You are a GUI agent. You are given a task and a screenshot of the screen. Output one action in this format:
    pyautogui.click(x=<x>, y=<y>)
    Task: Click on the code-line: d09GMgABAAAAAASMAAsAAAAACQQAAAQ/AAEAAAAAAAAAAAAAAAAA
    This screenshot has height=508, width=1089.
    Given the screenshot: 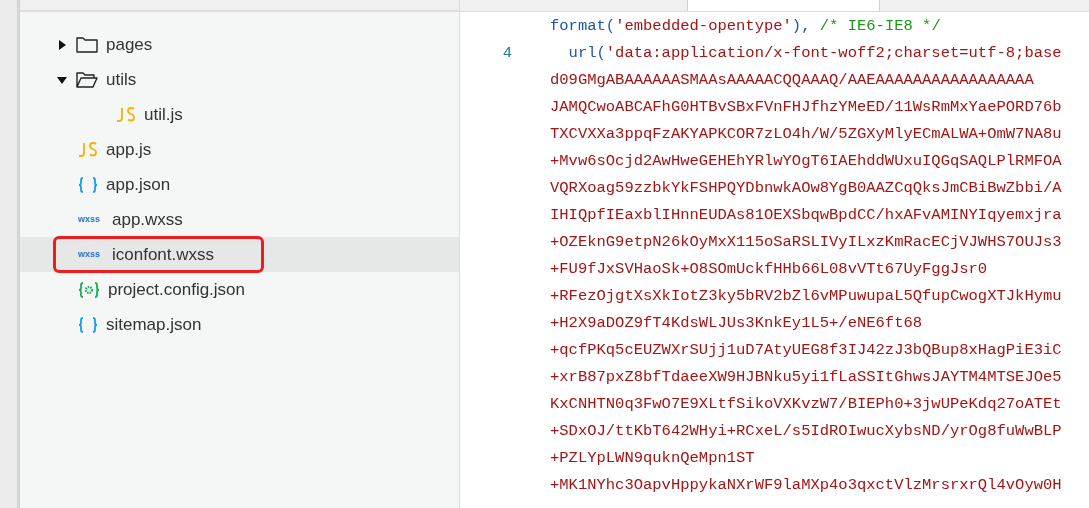 What is the action you would take?
    pyautogui.click(x=792, y=80)
    